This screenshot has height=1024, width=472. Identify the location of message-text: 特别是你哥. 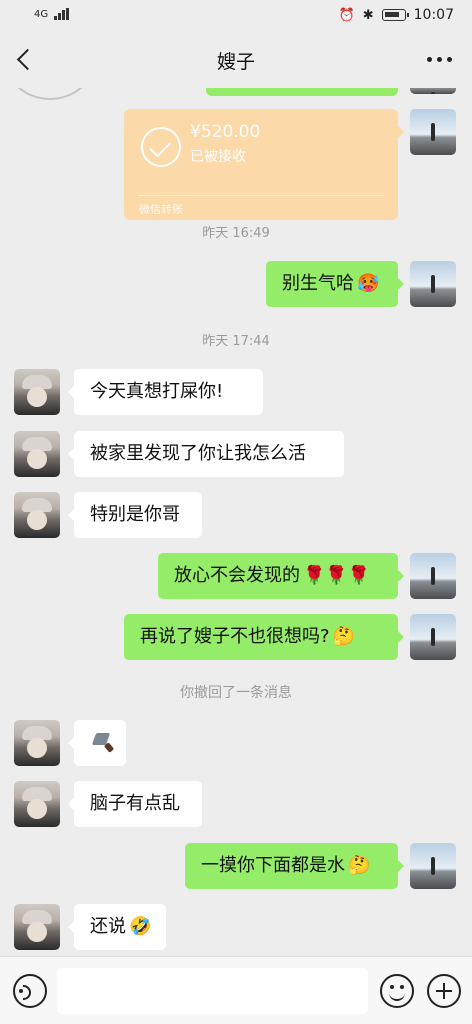
(135, 514).